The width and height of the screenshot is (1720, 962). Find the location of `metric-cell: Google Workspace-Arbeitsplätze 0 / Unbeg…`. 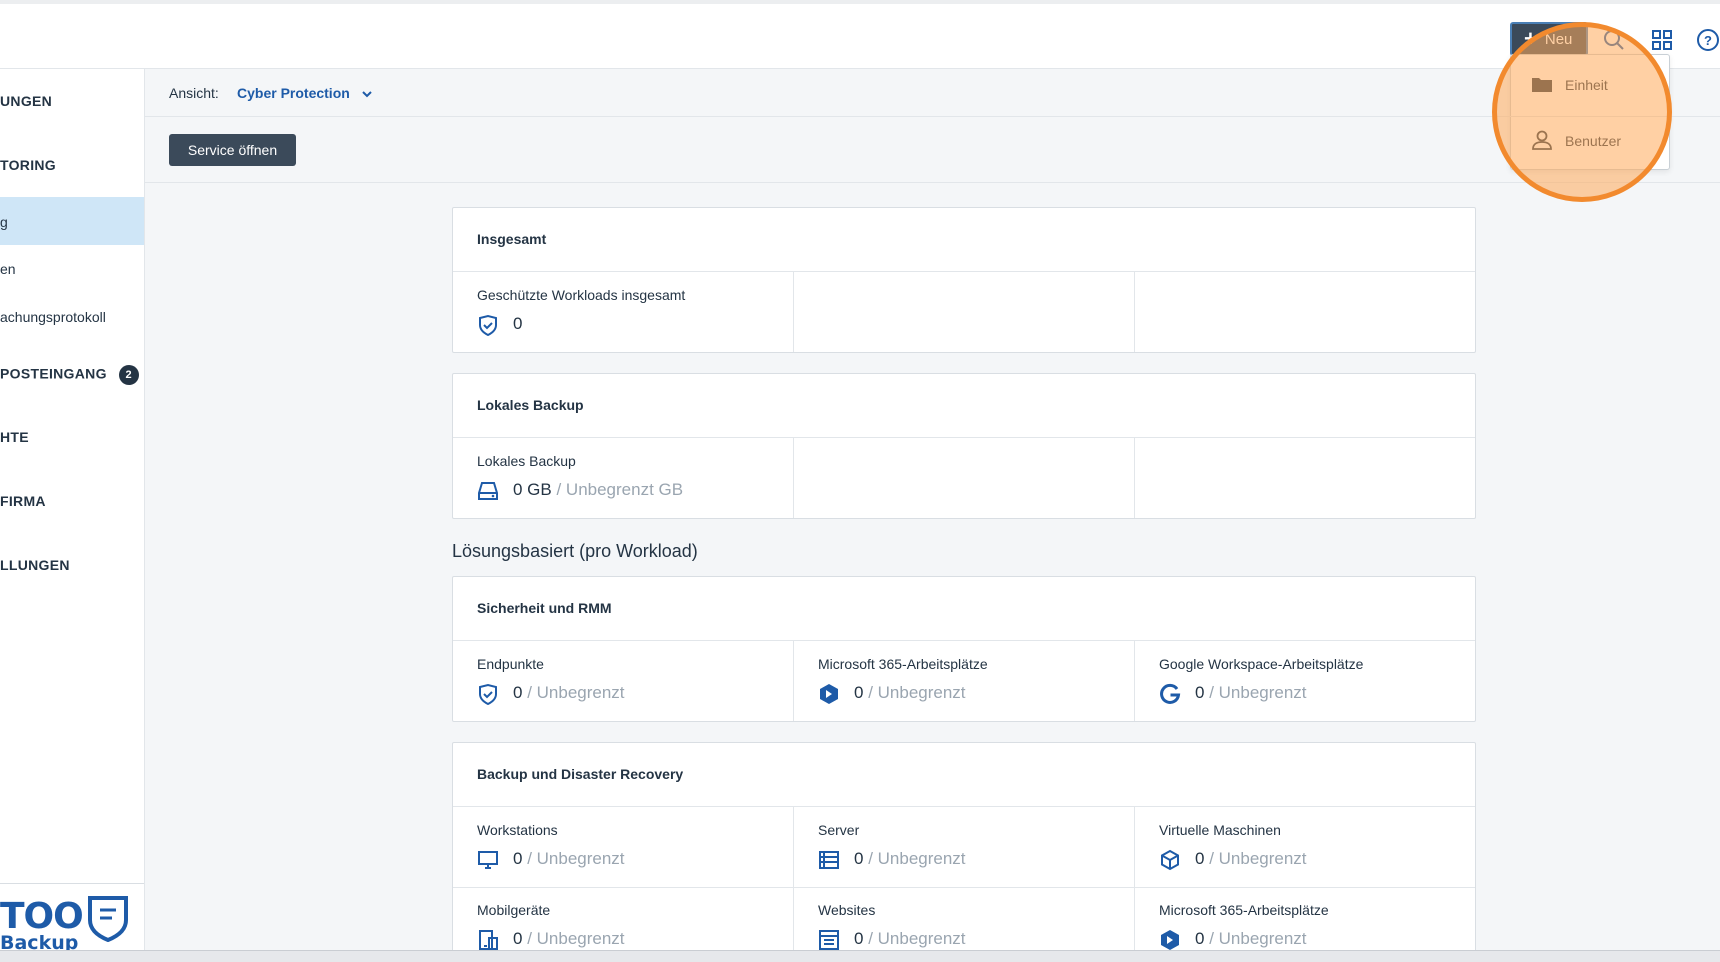

metric-cell: Google Workspace-Arbeitsplätze 0 / Unbeg… is located at coordinates (1305, 681).